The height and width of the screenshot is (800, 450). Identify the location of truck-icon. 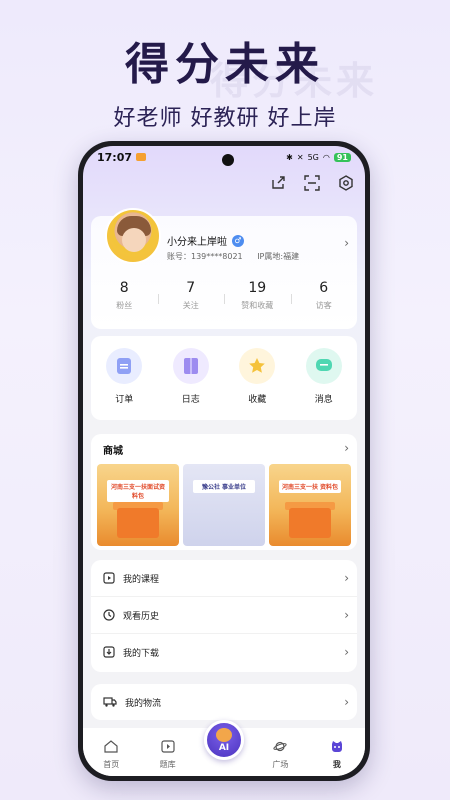
(110, 702).